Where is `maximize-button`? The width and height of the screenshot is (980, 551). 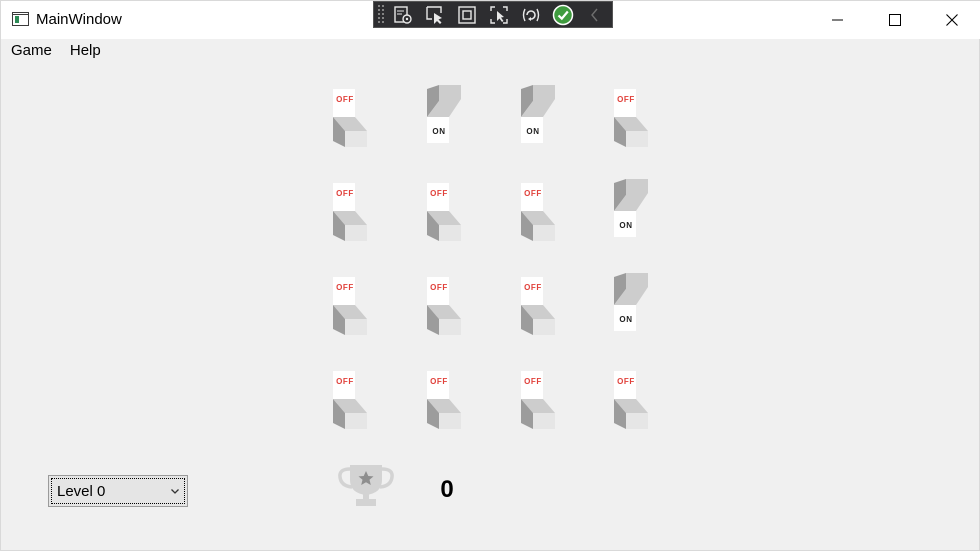
maximize-button is located at coordinates (895, 20).